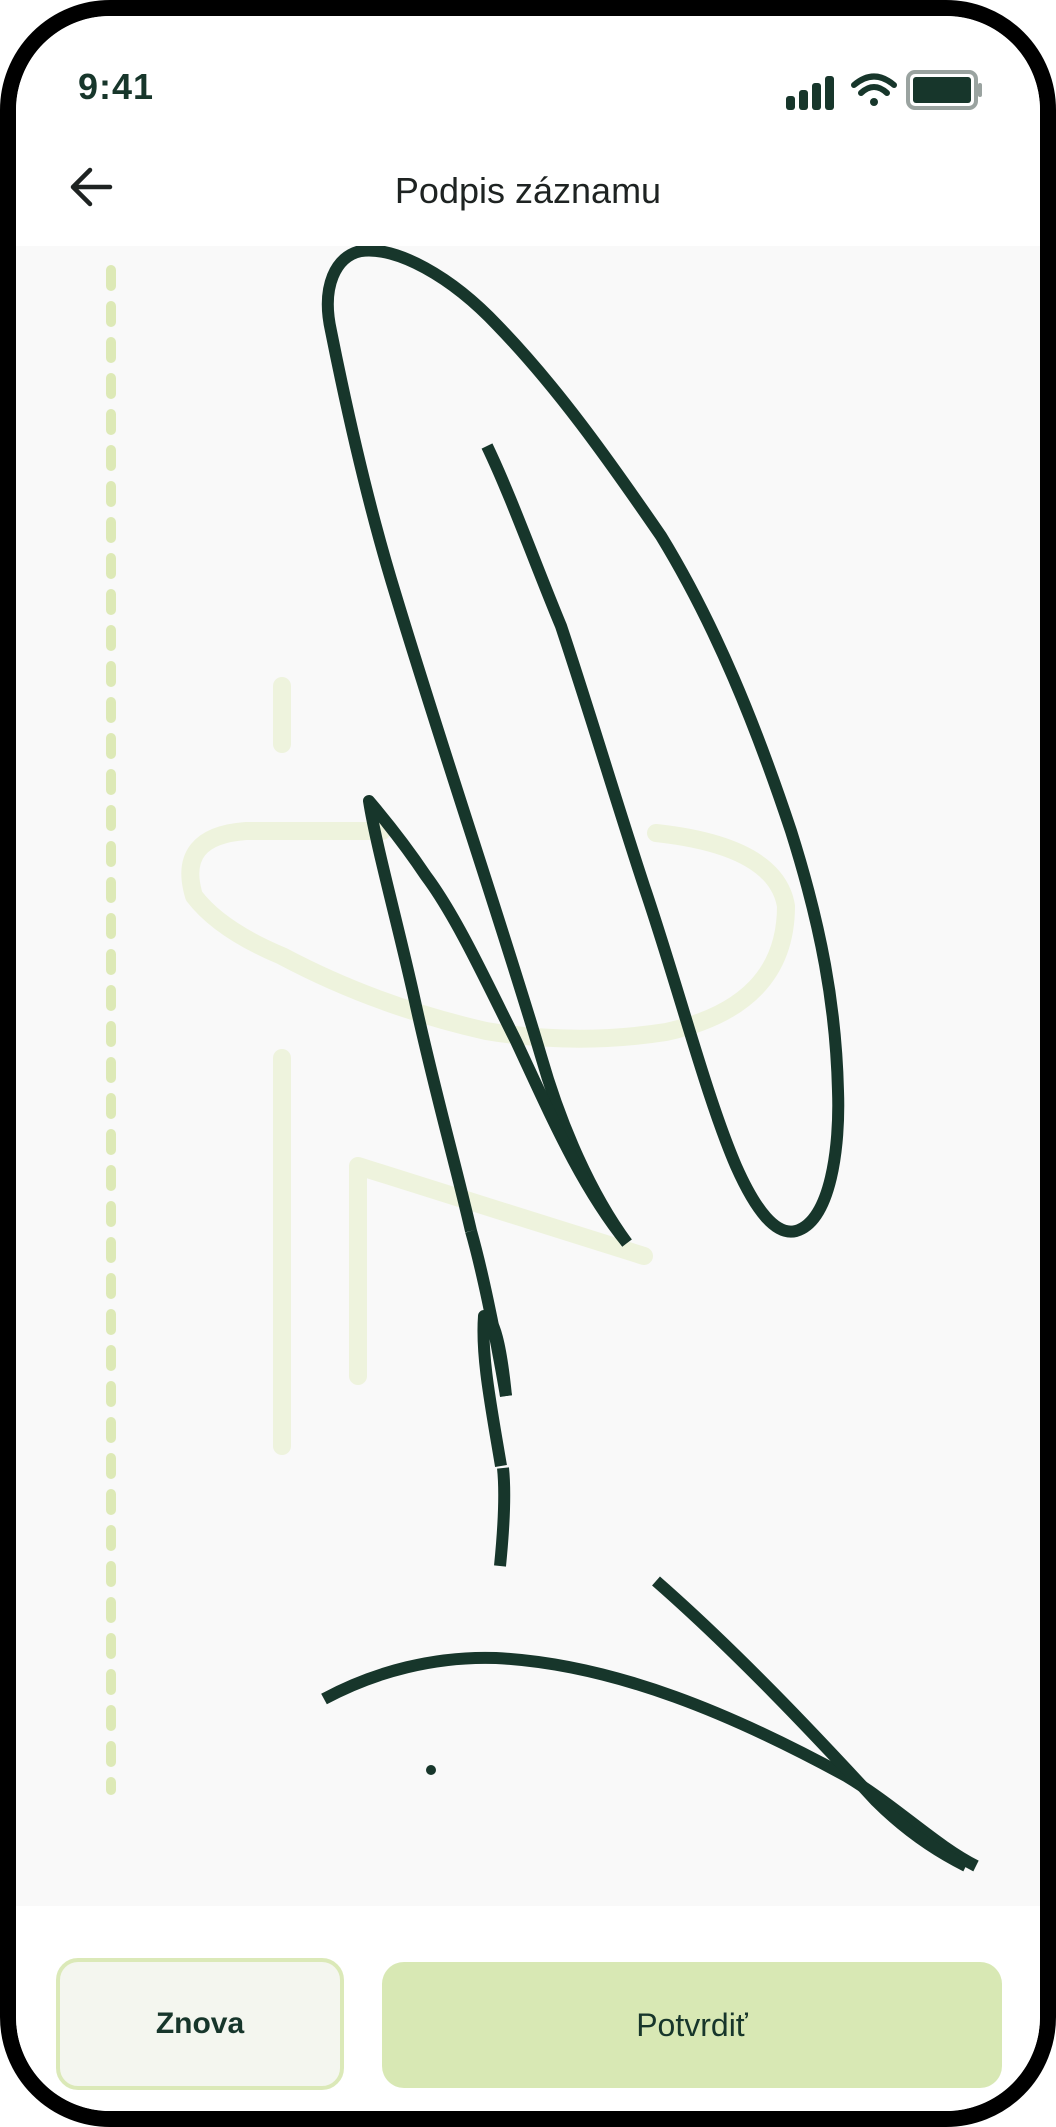  Describe the element at coordinates (874, 89) in the screenshot. I see `wifi-icon` at that location.